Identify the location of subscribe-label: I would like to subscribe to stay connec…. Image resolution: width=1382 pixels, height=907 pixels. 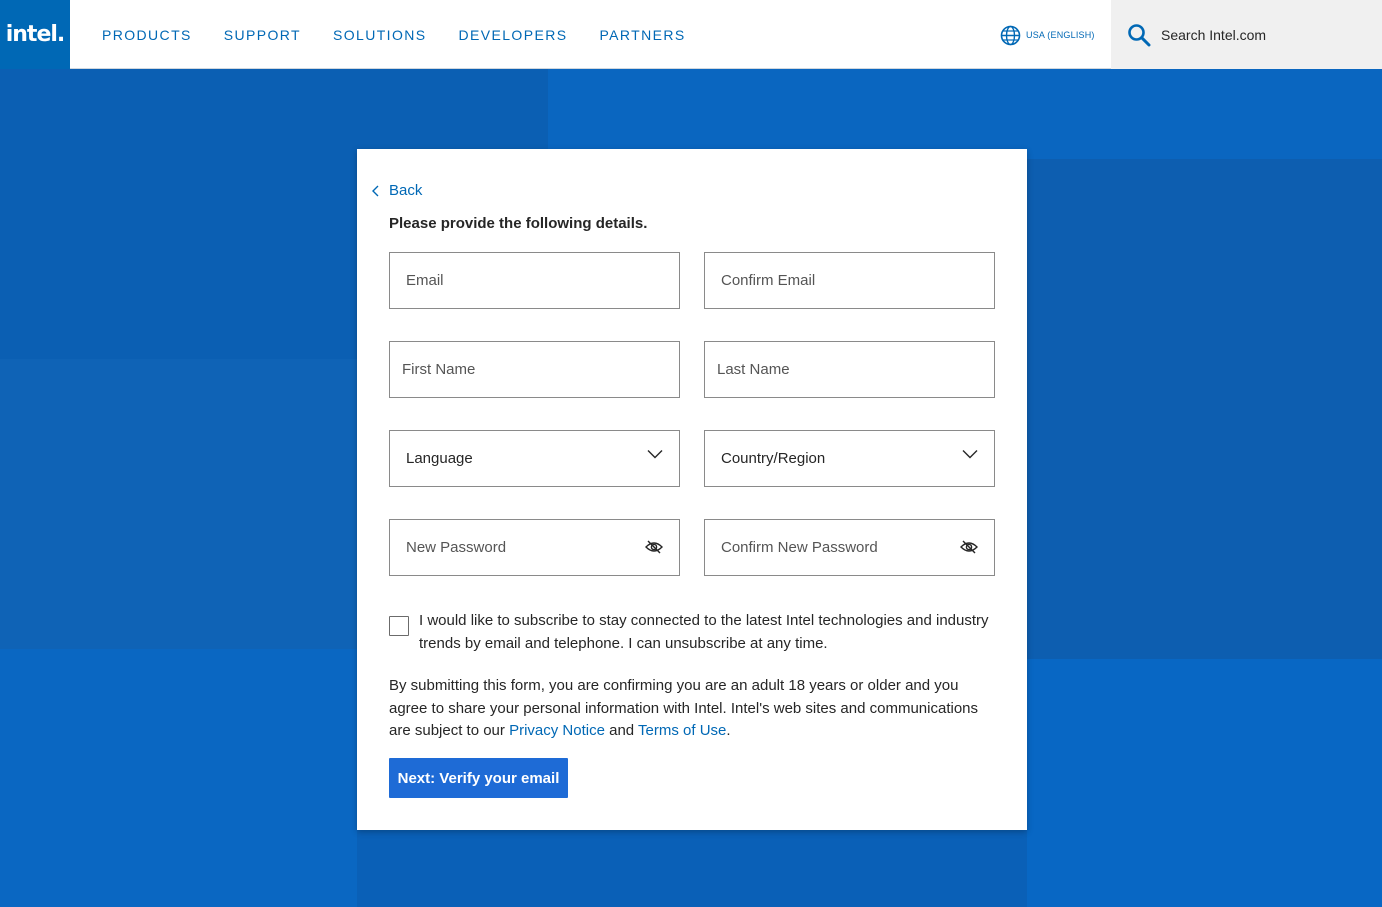
(704, 632).